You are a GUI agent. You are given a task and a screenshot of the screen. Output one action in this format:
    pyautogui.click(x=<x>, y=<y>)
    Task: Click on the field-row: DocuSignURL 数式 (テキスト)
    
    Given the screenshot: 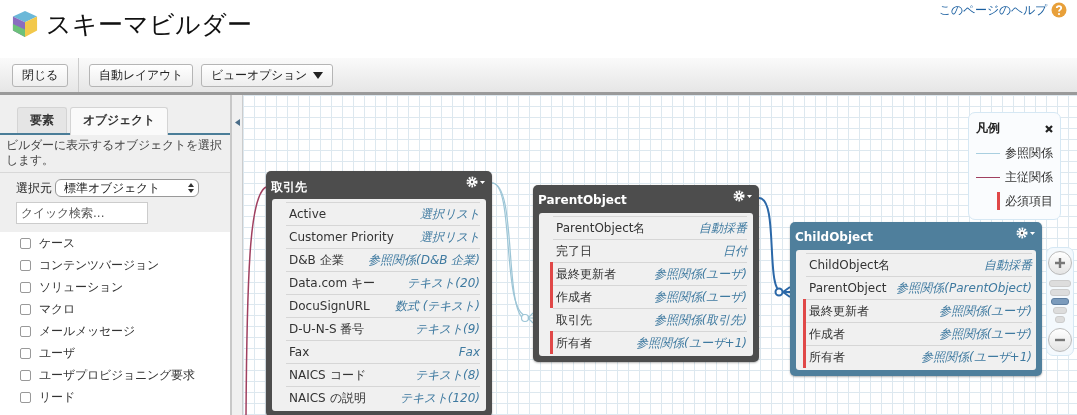 What is the action you would take?
    pyautogui.click(x=383, y=305)
    